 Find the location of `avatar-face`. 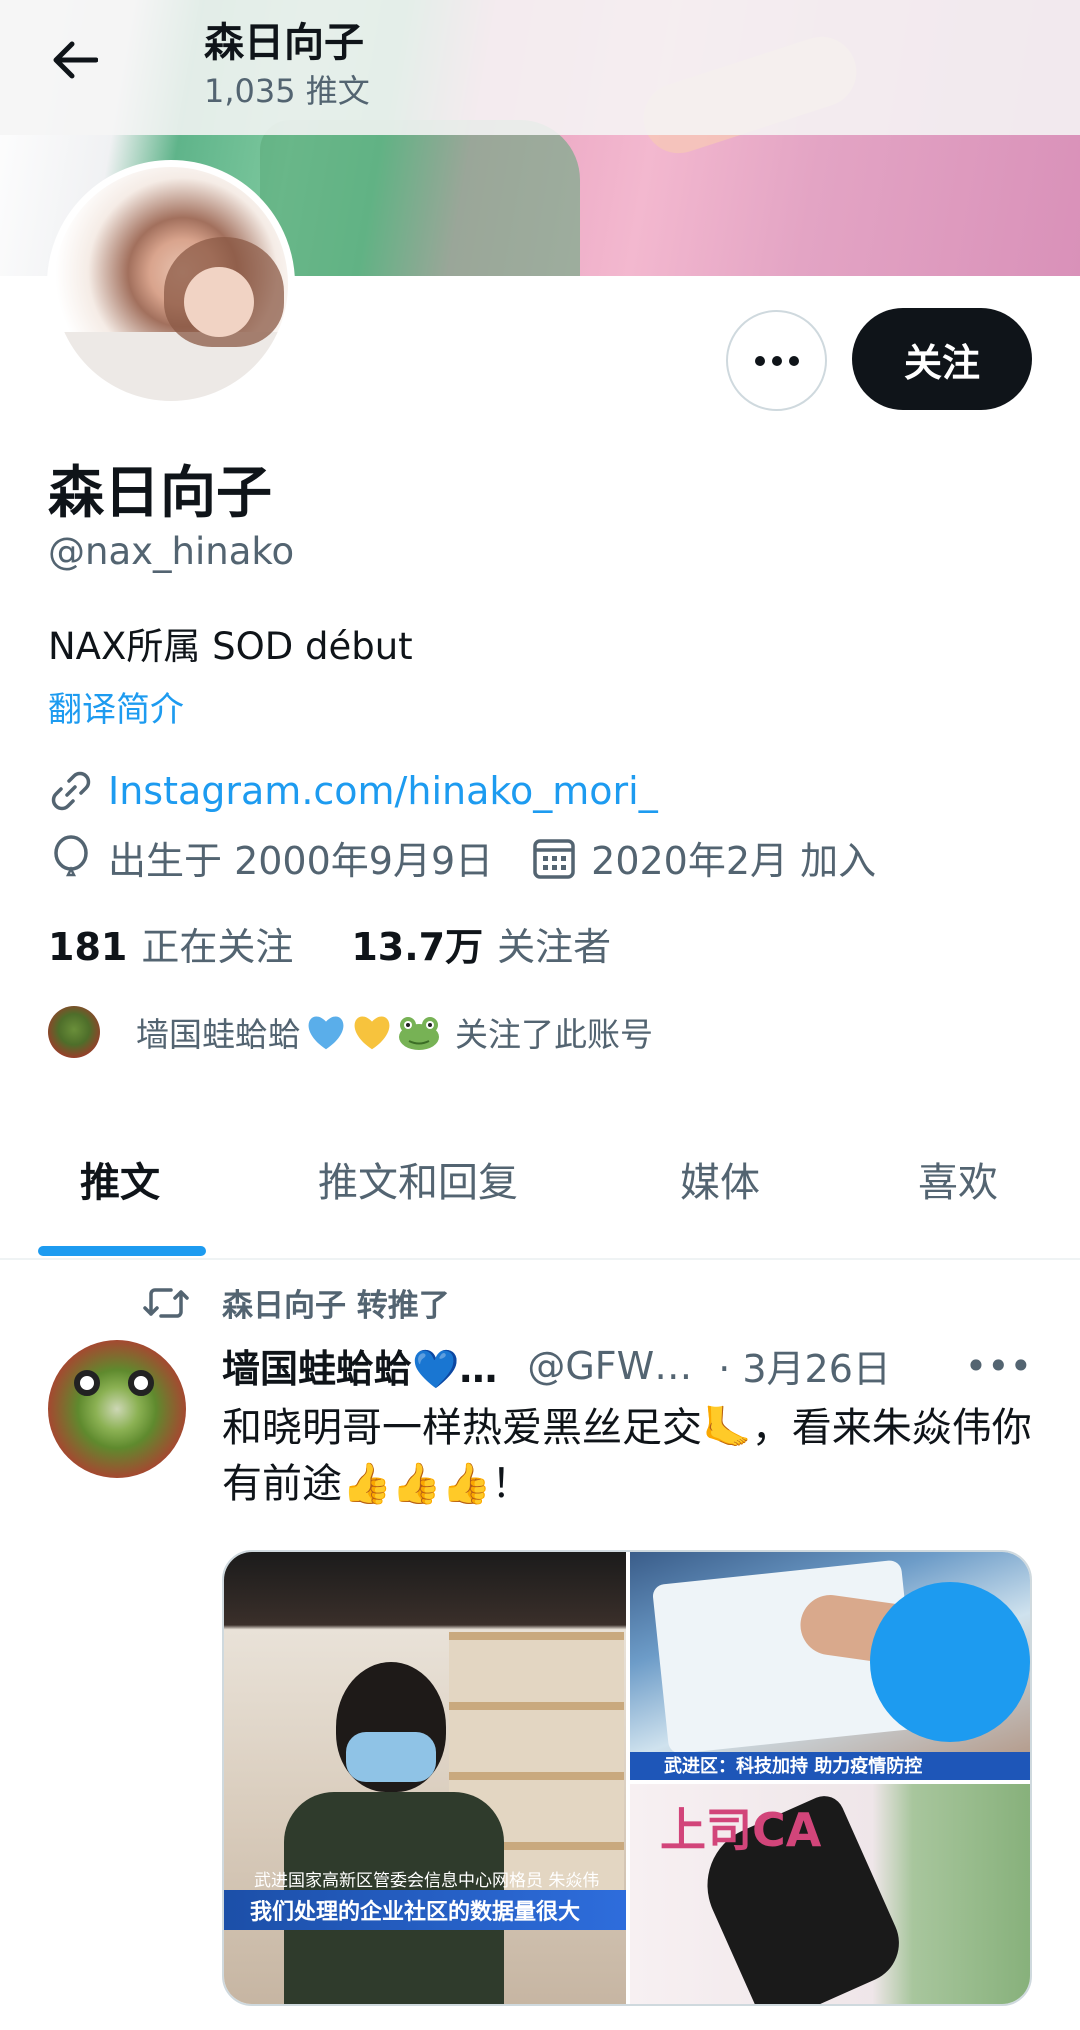

avatar-face is located at coordinates (219, 302).